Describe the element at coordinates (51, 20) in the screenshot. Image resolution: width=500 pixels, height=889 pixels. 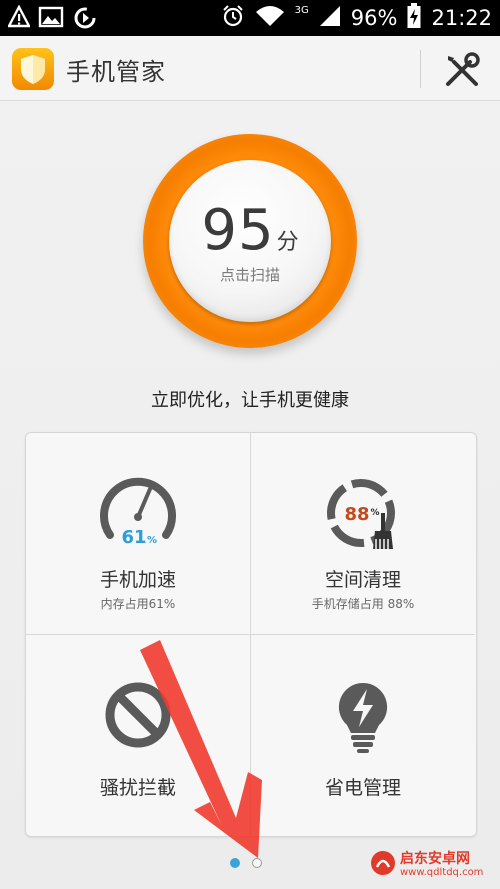
I see `image-icon` at that location.